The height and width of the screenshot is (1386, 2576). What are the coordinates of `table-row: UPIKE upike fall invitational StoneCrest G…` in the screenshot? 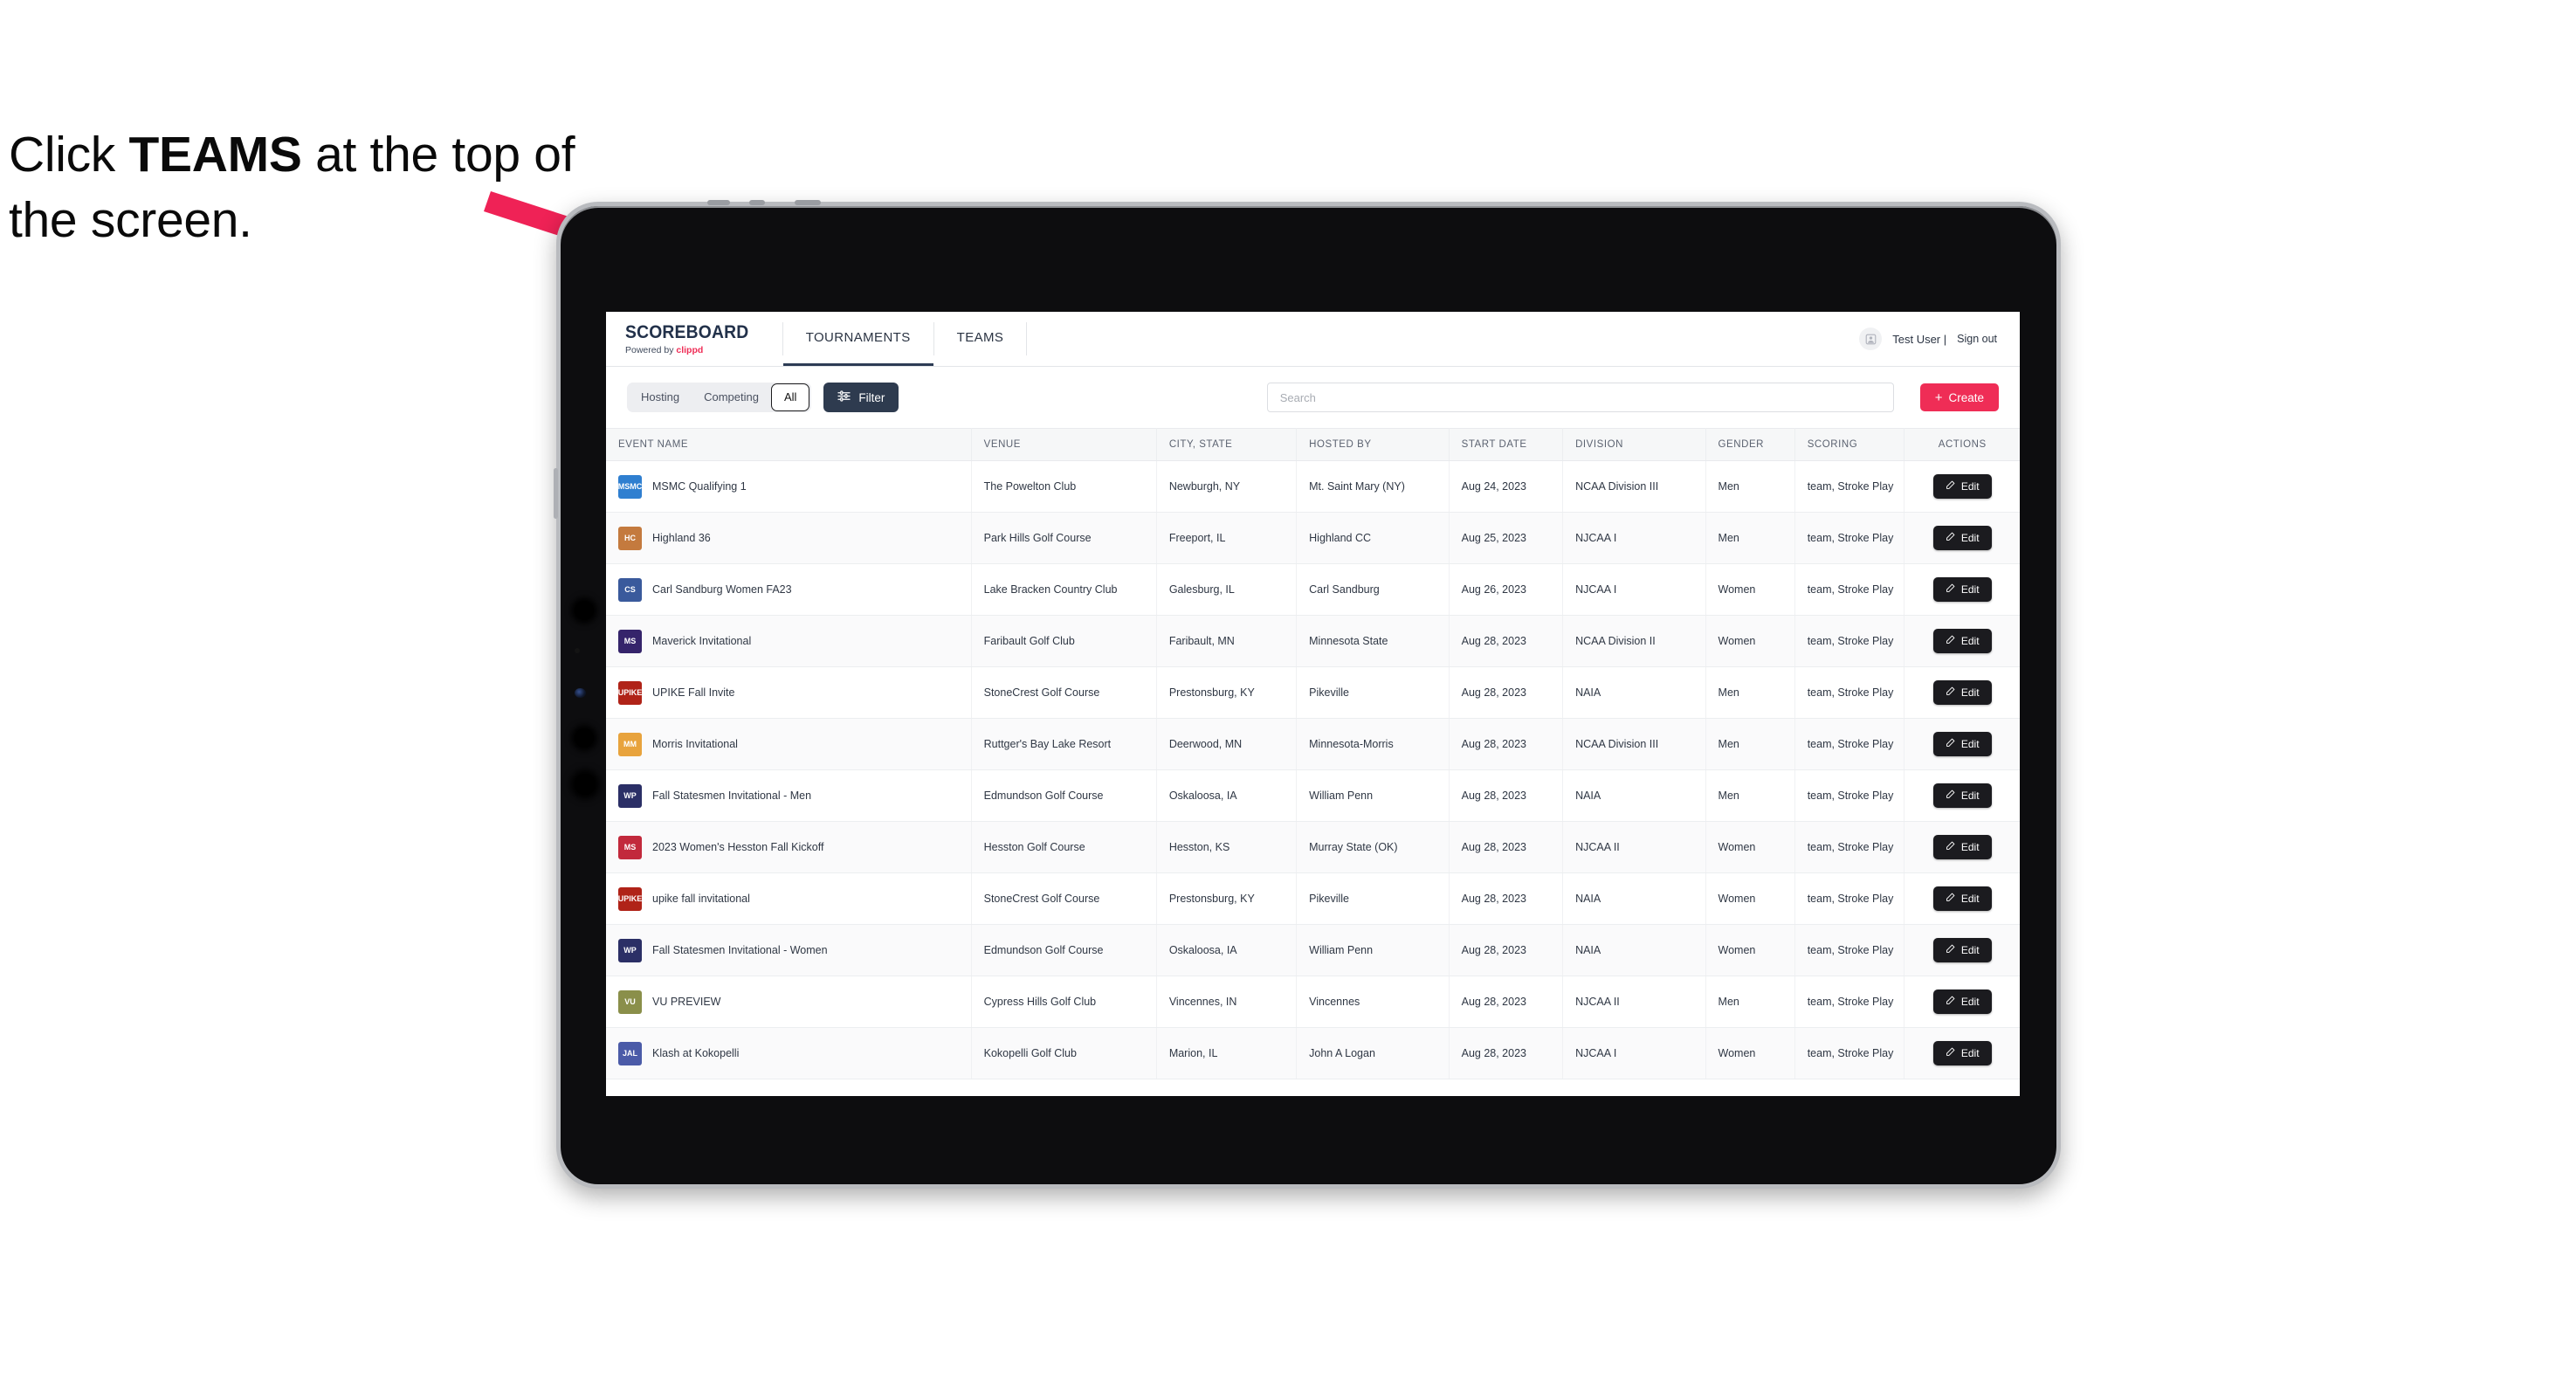 It's located at (1313, 898).